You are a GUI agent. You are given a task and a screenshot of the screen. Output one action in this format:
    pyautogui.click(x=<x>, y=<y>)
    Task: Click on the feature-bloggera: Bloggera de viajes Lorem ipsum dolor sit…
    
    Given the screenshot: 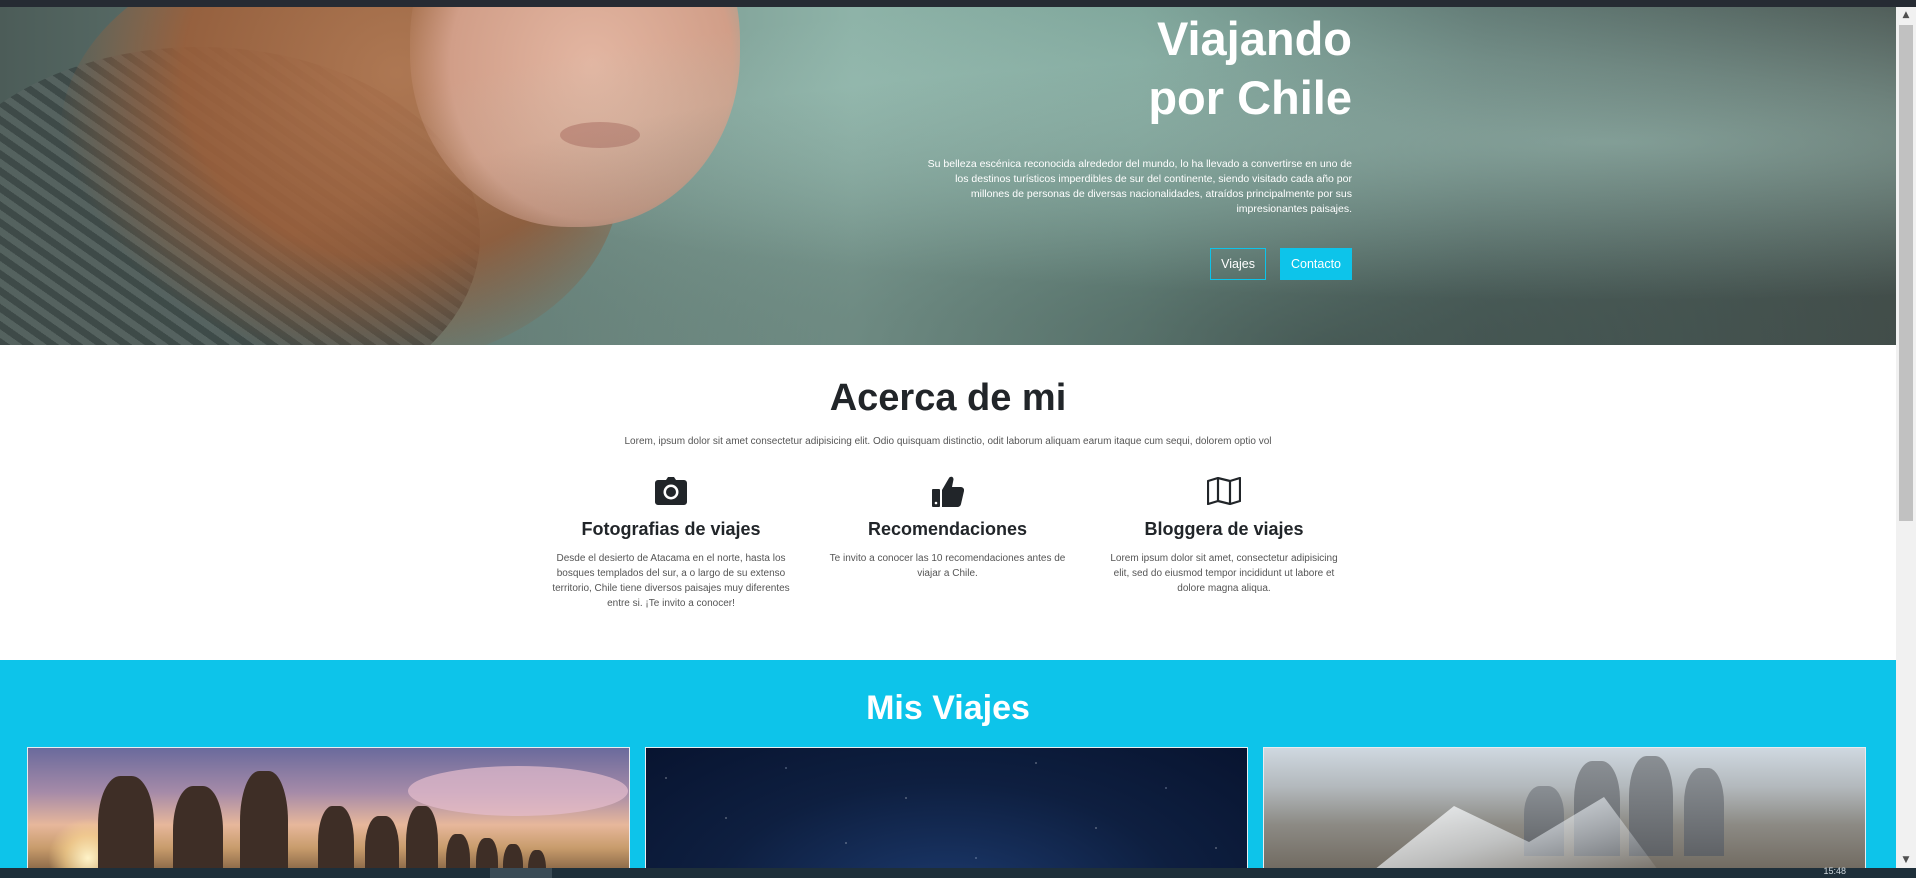 What is the action you would take?
    pyautogui.click(x=1224, y=543)
    